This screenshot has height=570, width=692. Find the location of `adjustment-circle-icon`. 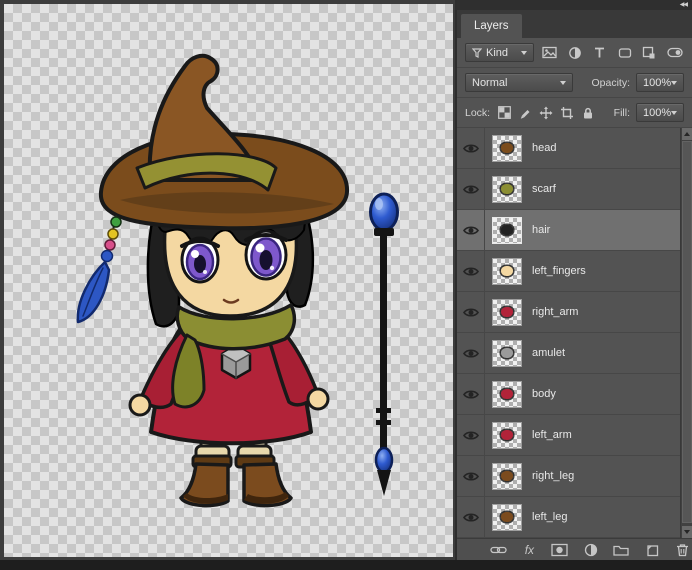

adjustment-circle-icon is located at coordinates (590, 549).